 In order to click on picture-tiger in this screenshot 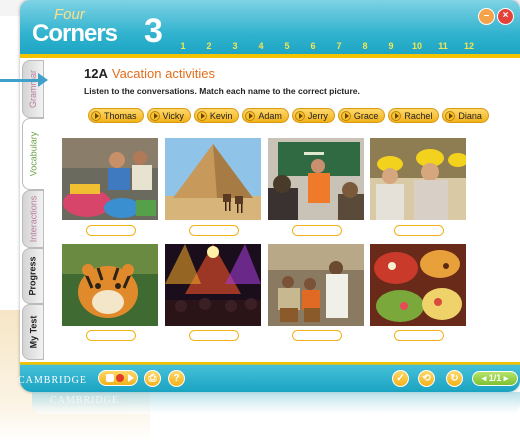, I will do `click(110, 285)`.